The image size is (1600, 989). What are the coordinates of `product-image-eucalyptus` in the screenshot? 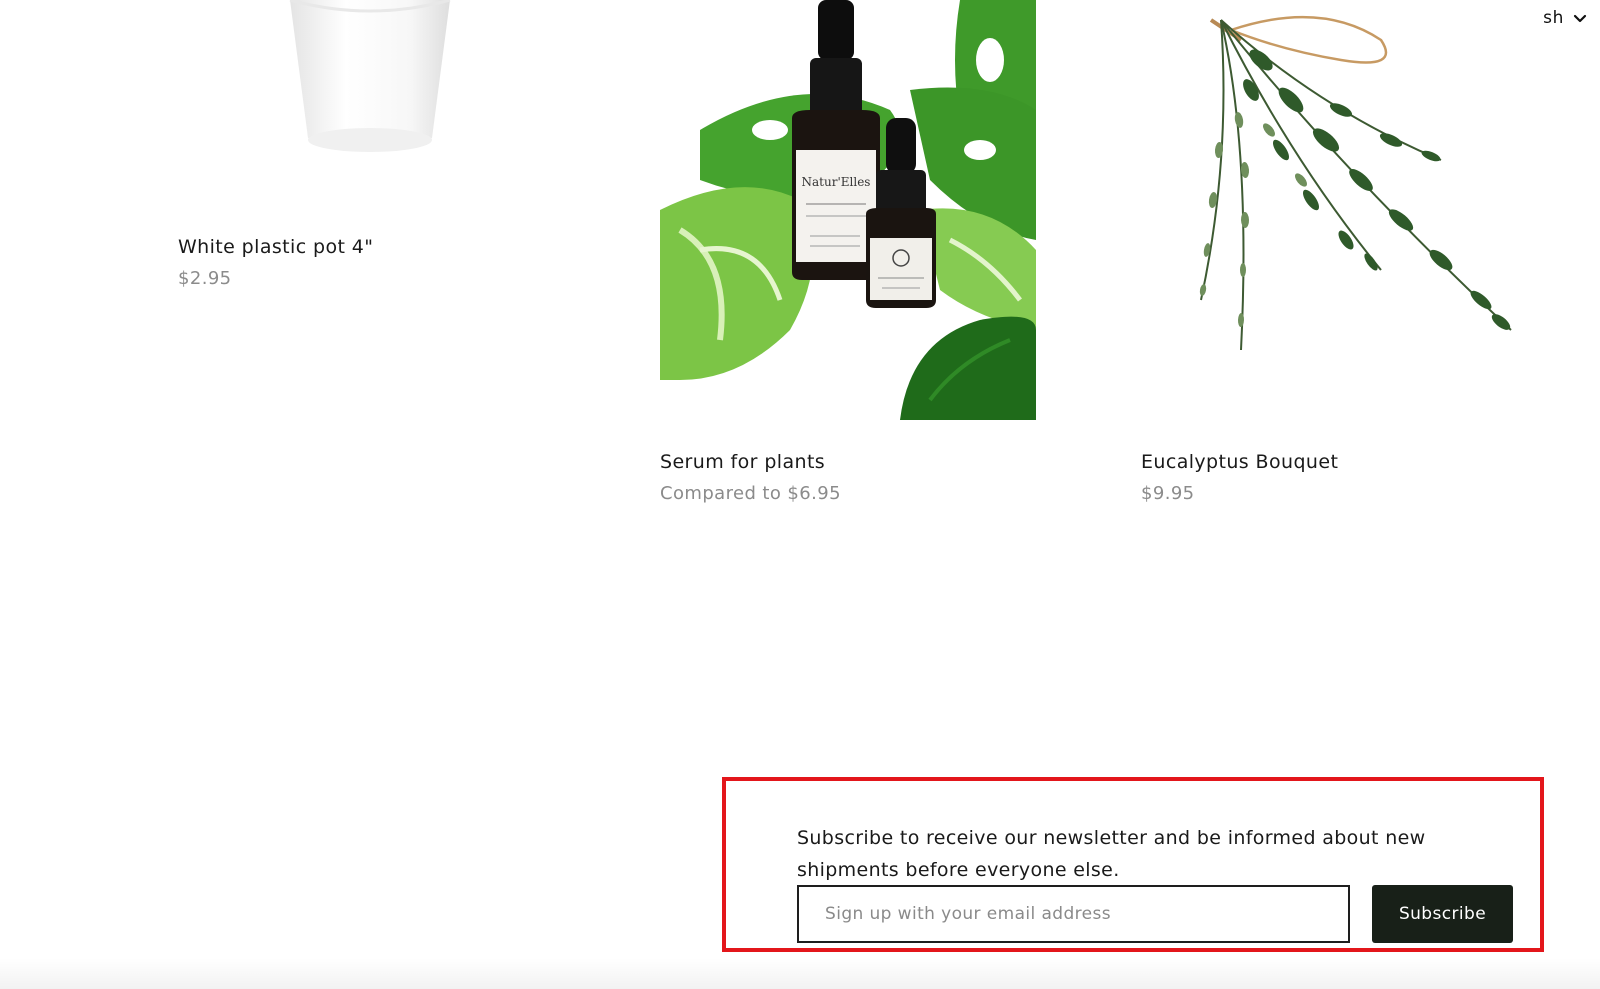 It's located at (1341, 210).